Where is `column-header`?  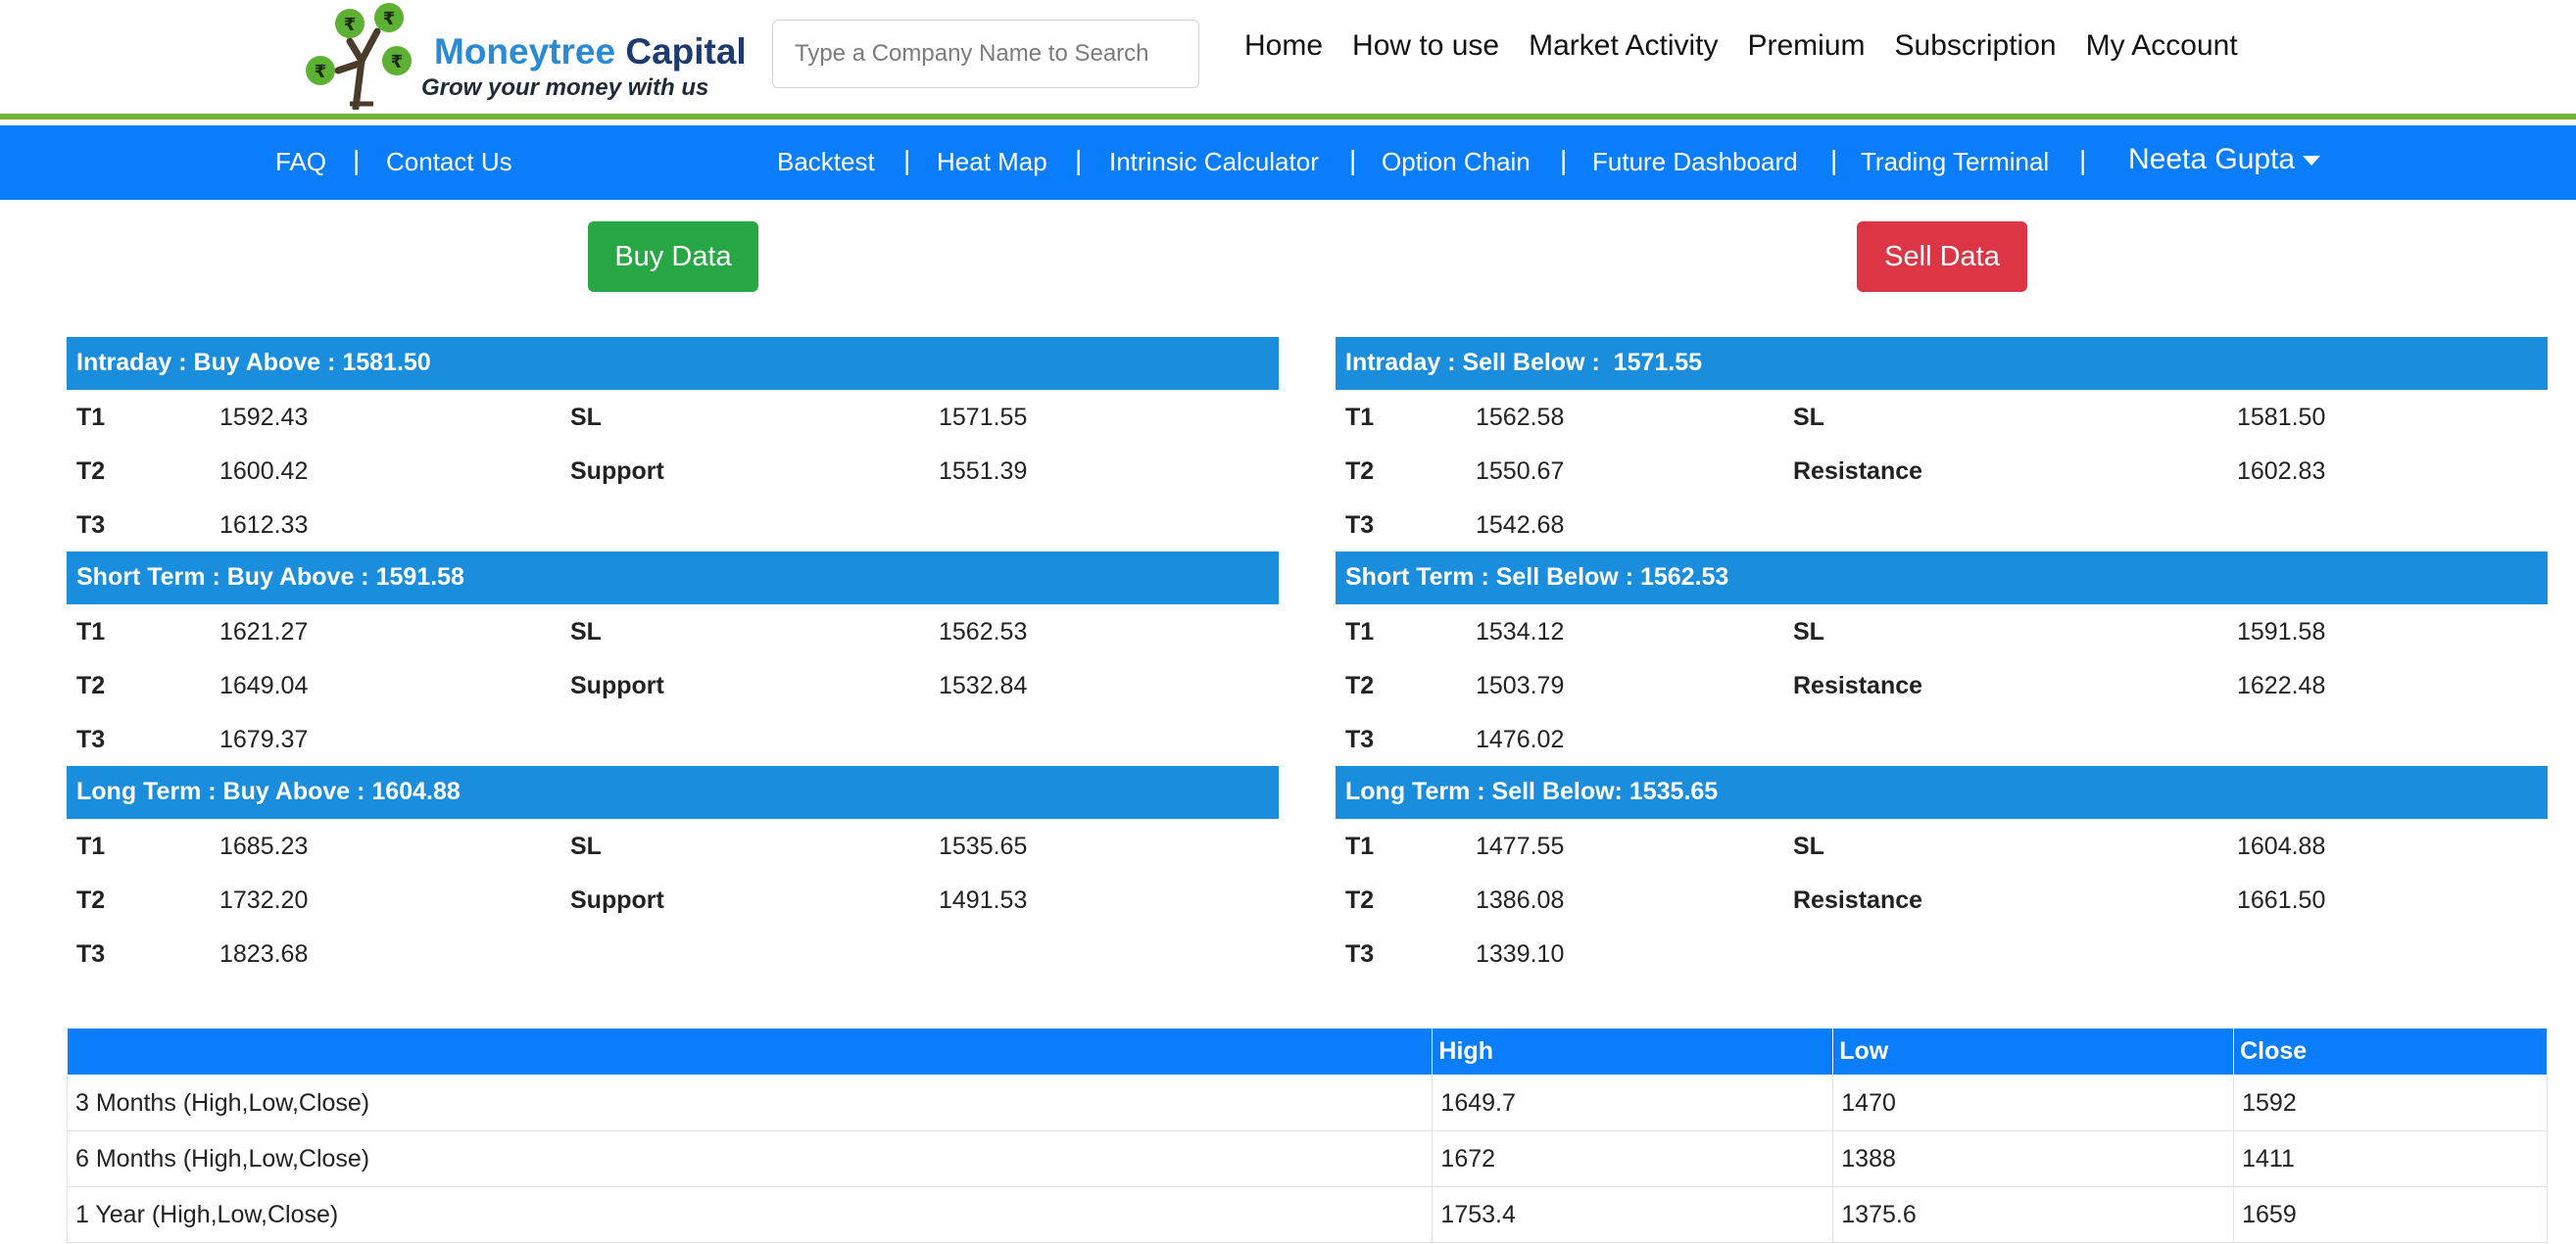 column-header is located at coordinates (750, 1052).